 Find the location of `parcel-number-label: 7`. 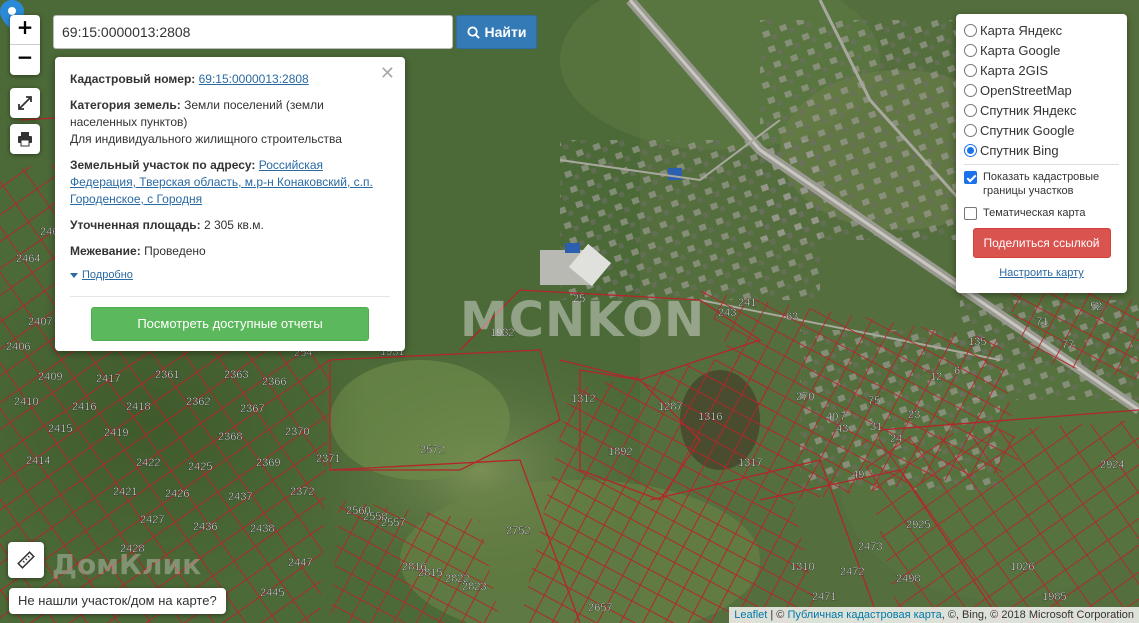

parcel-number-label: 7 is located at coordinates (843, 417).